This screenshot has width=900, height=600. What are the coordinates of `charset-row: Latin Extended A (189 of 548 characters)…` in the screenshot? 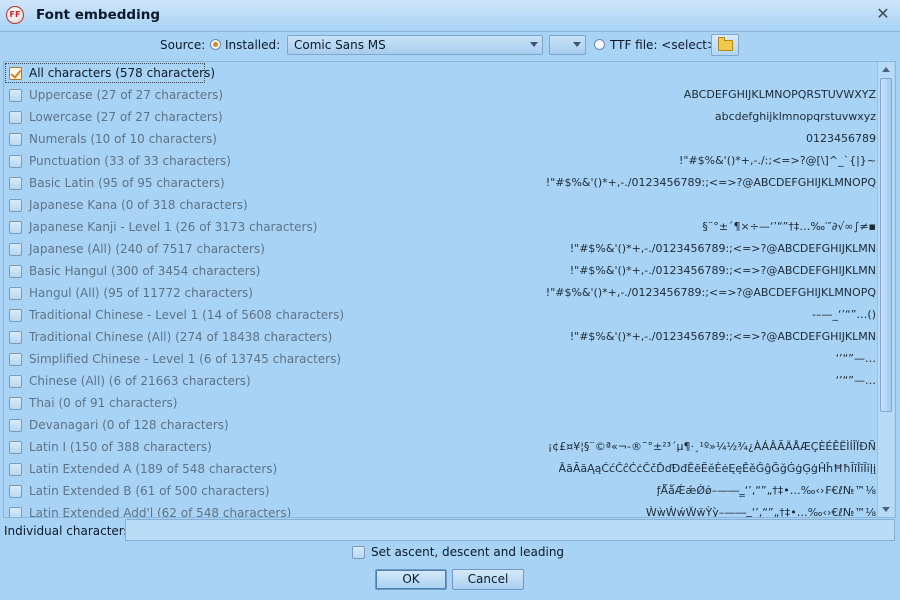 It's located at (441, 469).